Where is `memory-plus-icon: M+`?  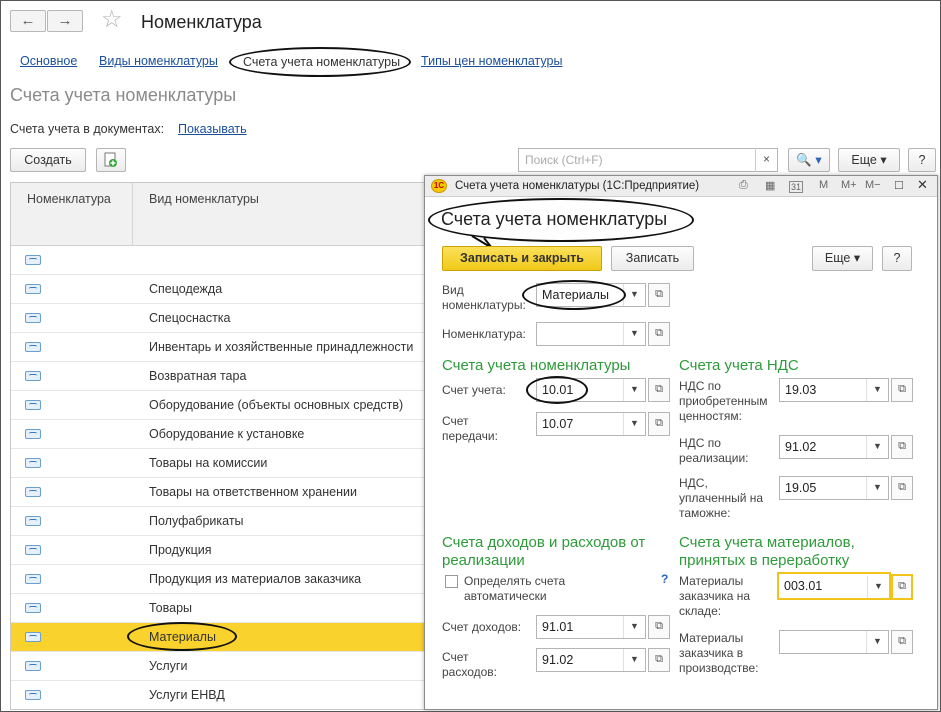
memory-plus-icon: M+ is located at coordinates (849, 185).